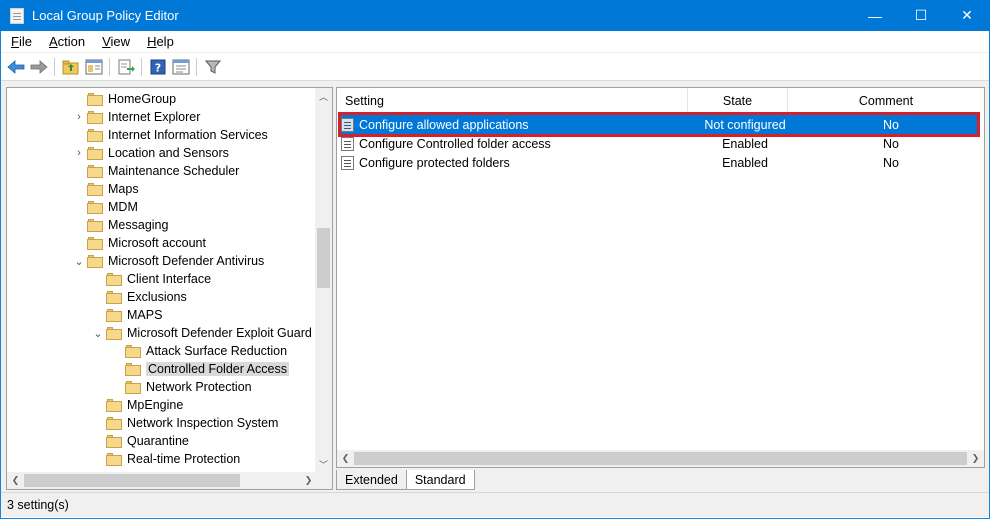 This screenshot has width=990, height=519. I want to click on back-icon, so click(16, 66).